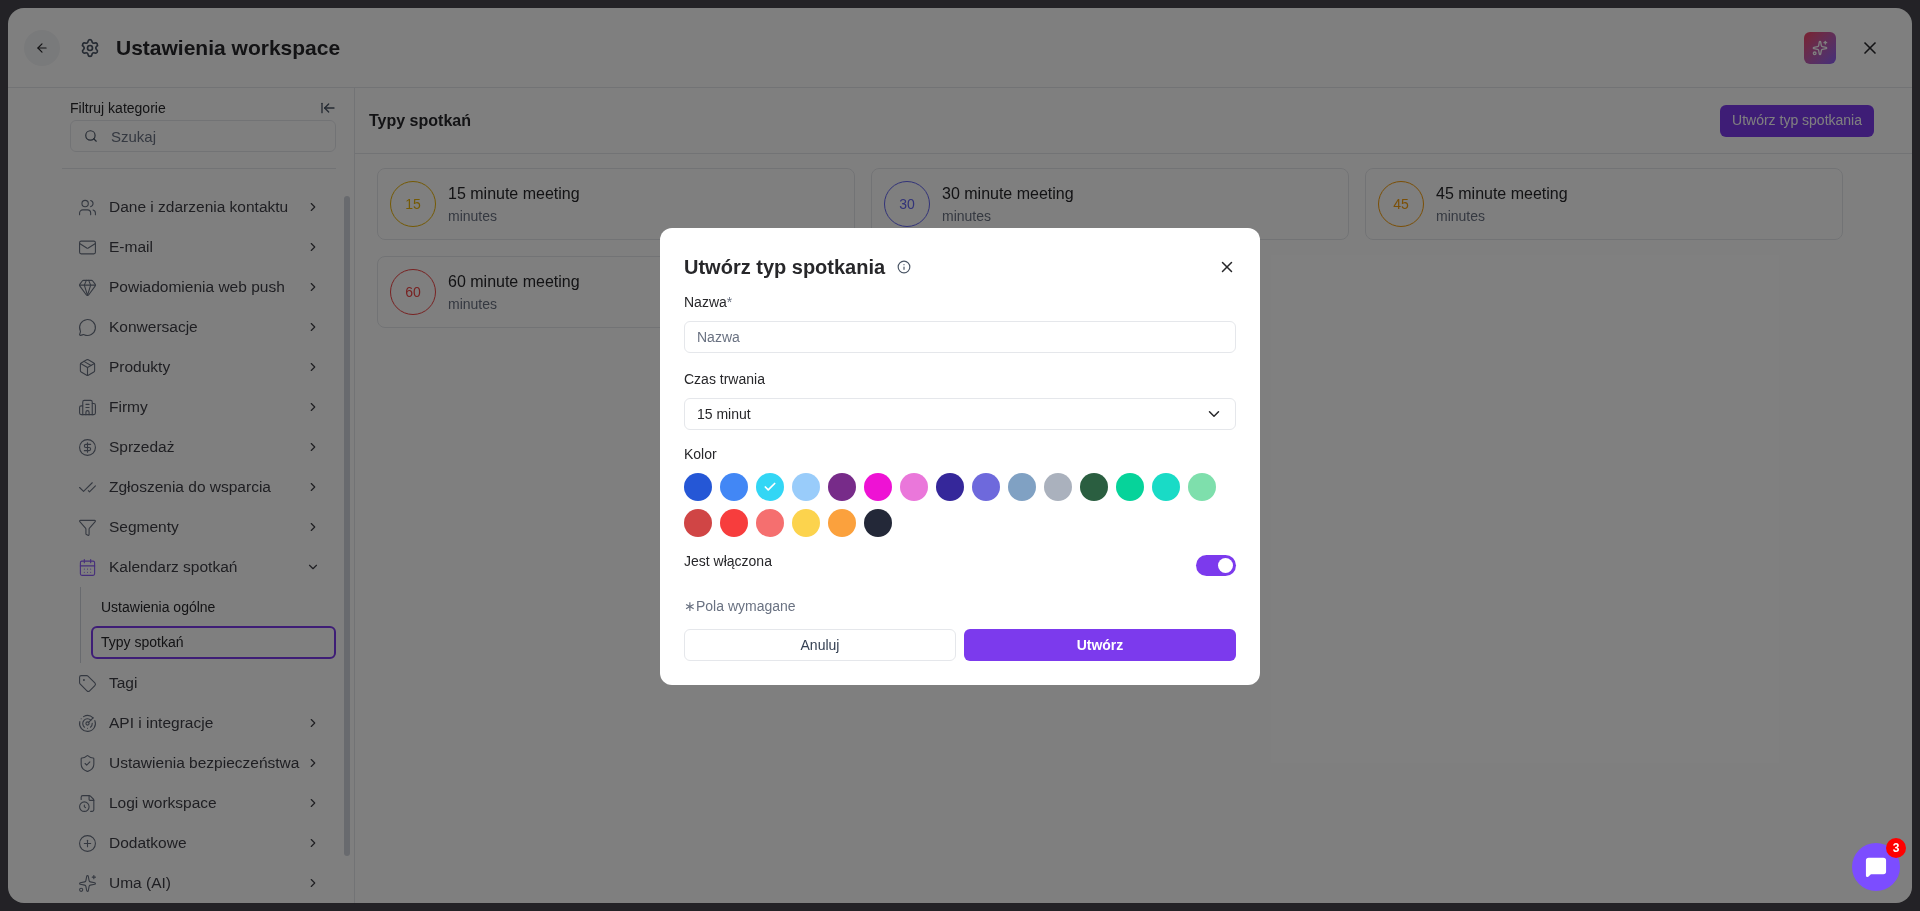 This screenshot has width=1920, height=911. I want to click on sidebar-item: Ustawienia bezpieczeństwa, so click(203, 763).